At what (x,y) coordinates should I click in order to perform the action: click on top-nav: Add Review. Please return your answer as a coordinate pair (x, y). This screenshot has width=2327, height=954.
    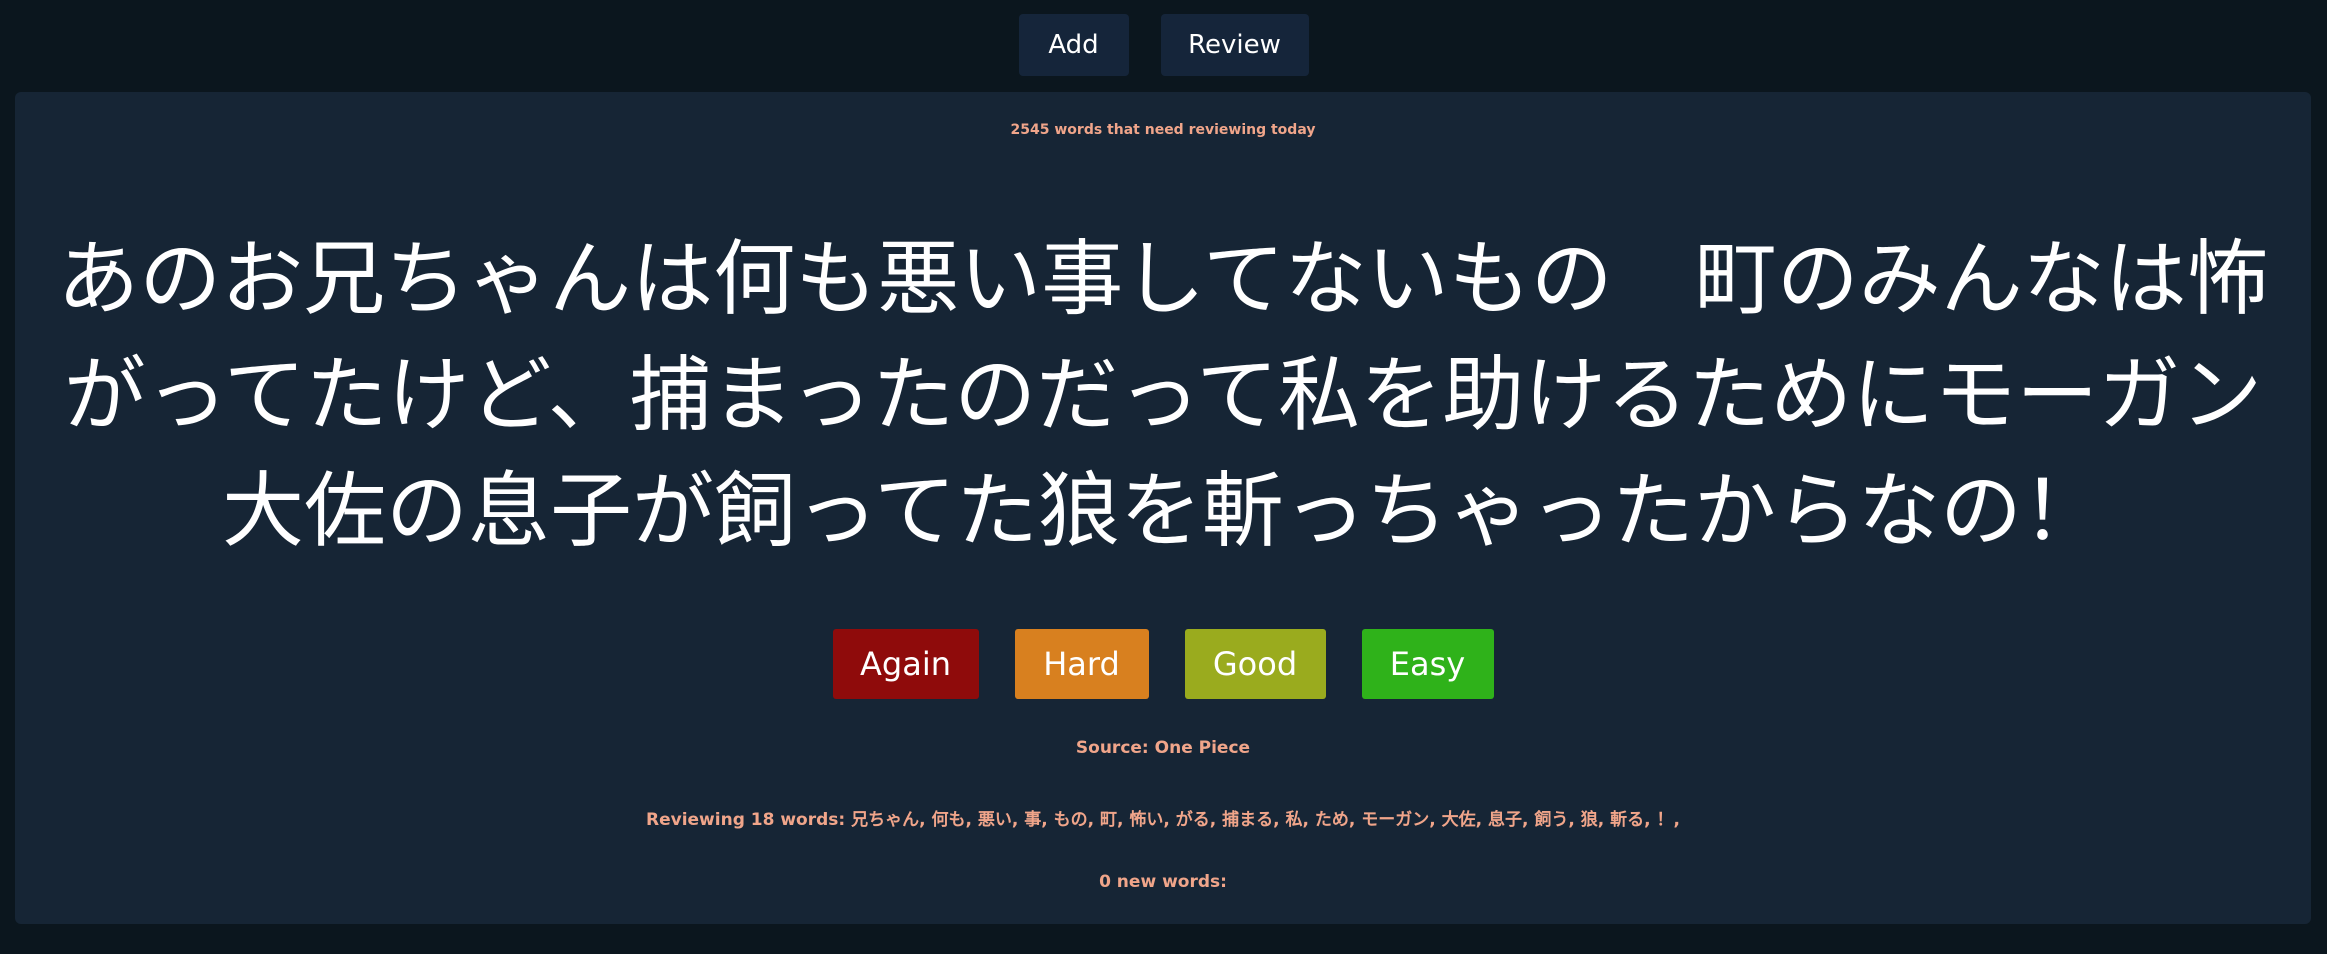
    Looking at the image, I should click on (1163, 45).